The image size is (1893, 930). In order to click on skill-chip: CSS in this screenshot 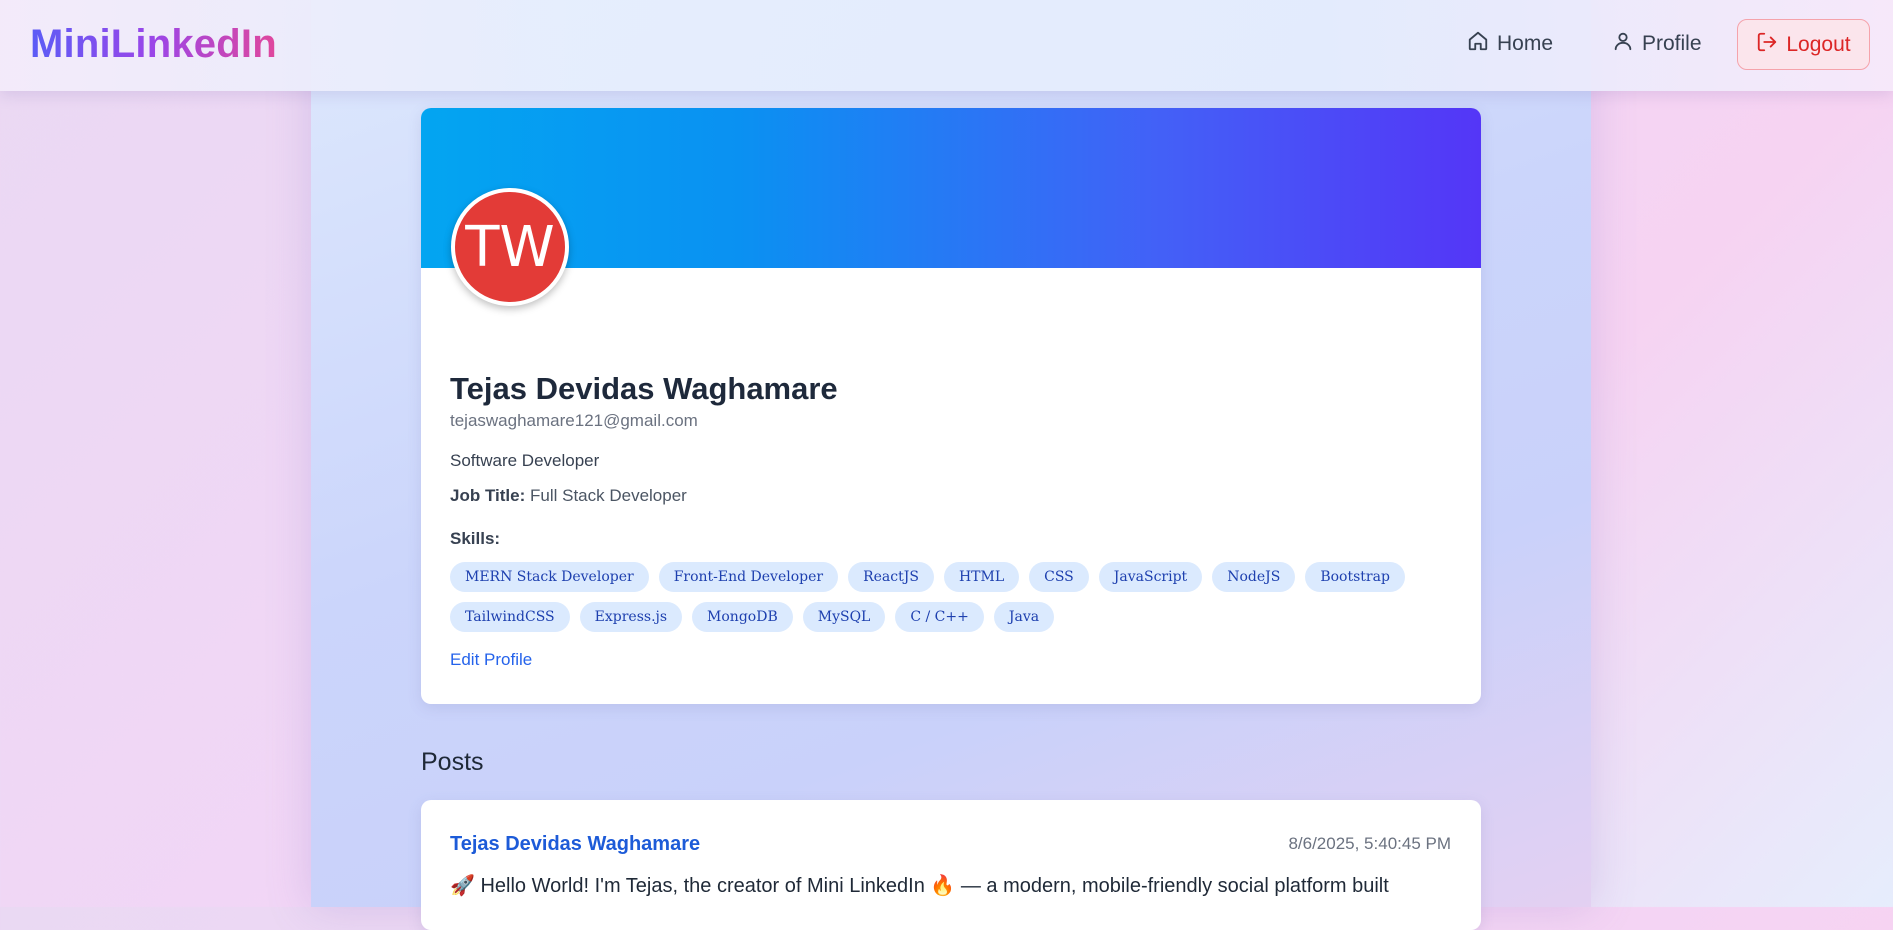, I will do `click(1059, 577)`.